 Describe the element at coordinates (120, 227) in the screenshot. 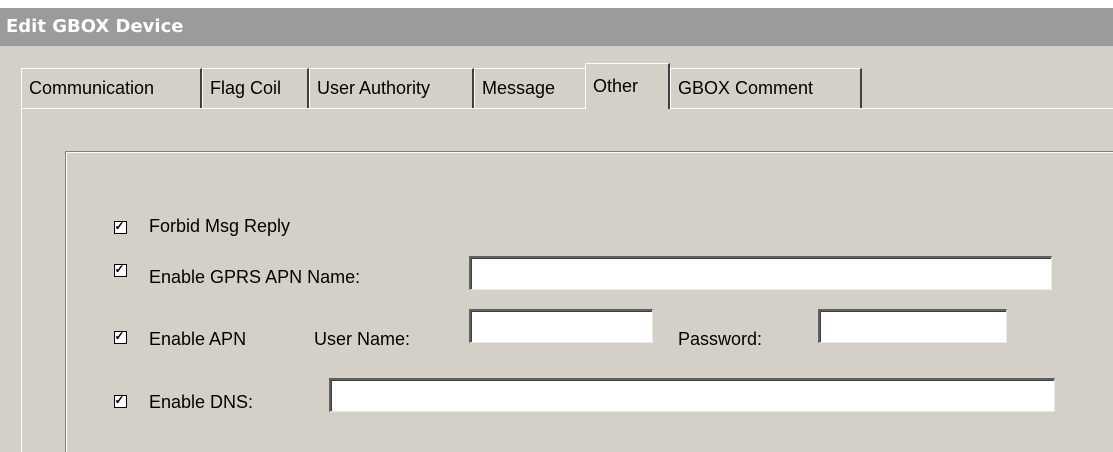

I see `forbid-msg-reply-checkbox` at that location.